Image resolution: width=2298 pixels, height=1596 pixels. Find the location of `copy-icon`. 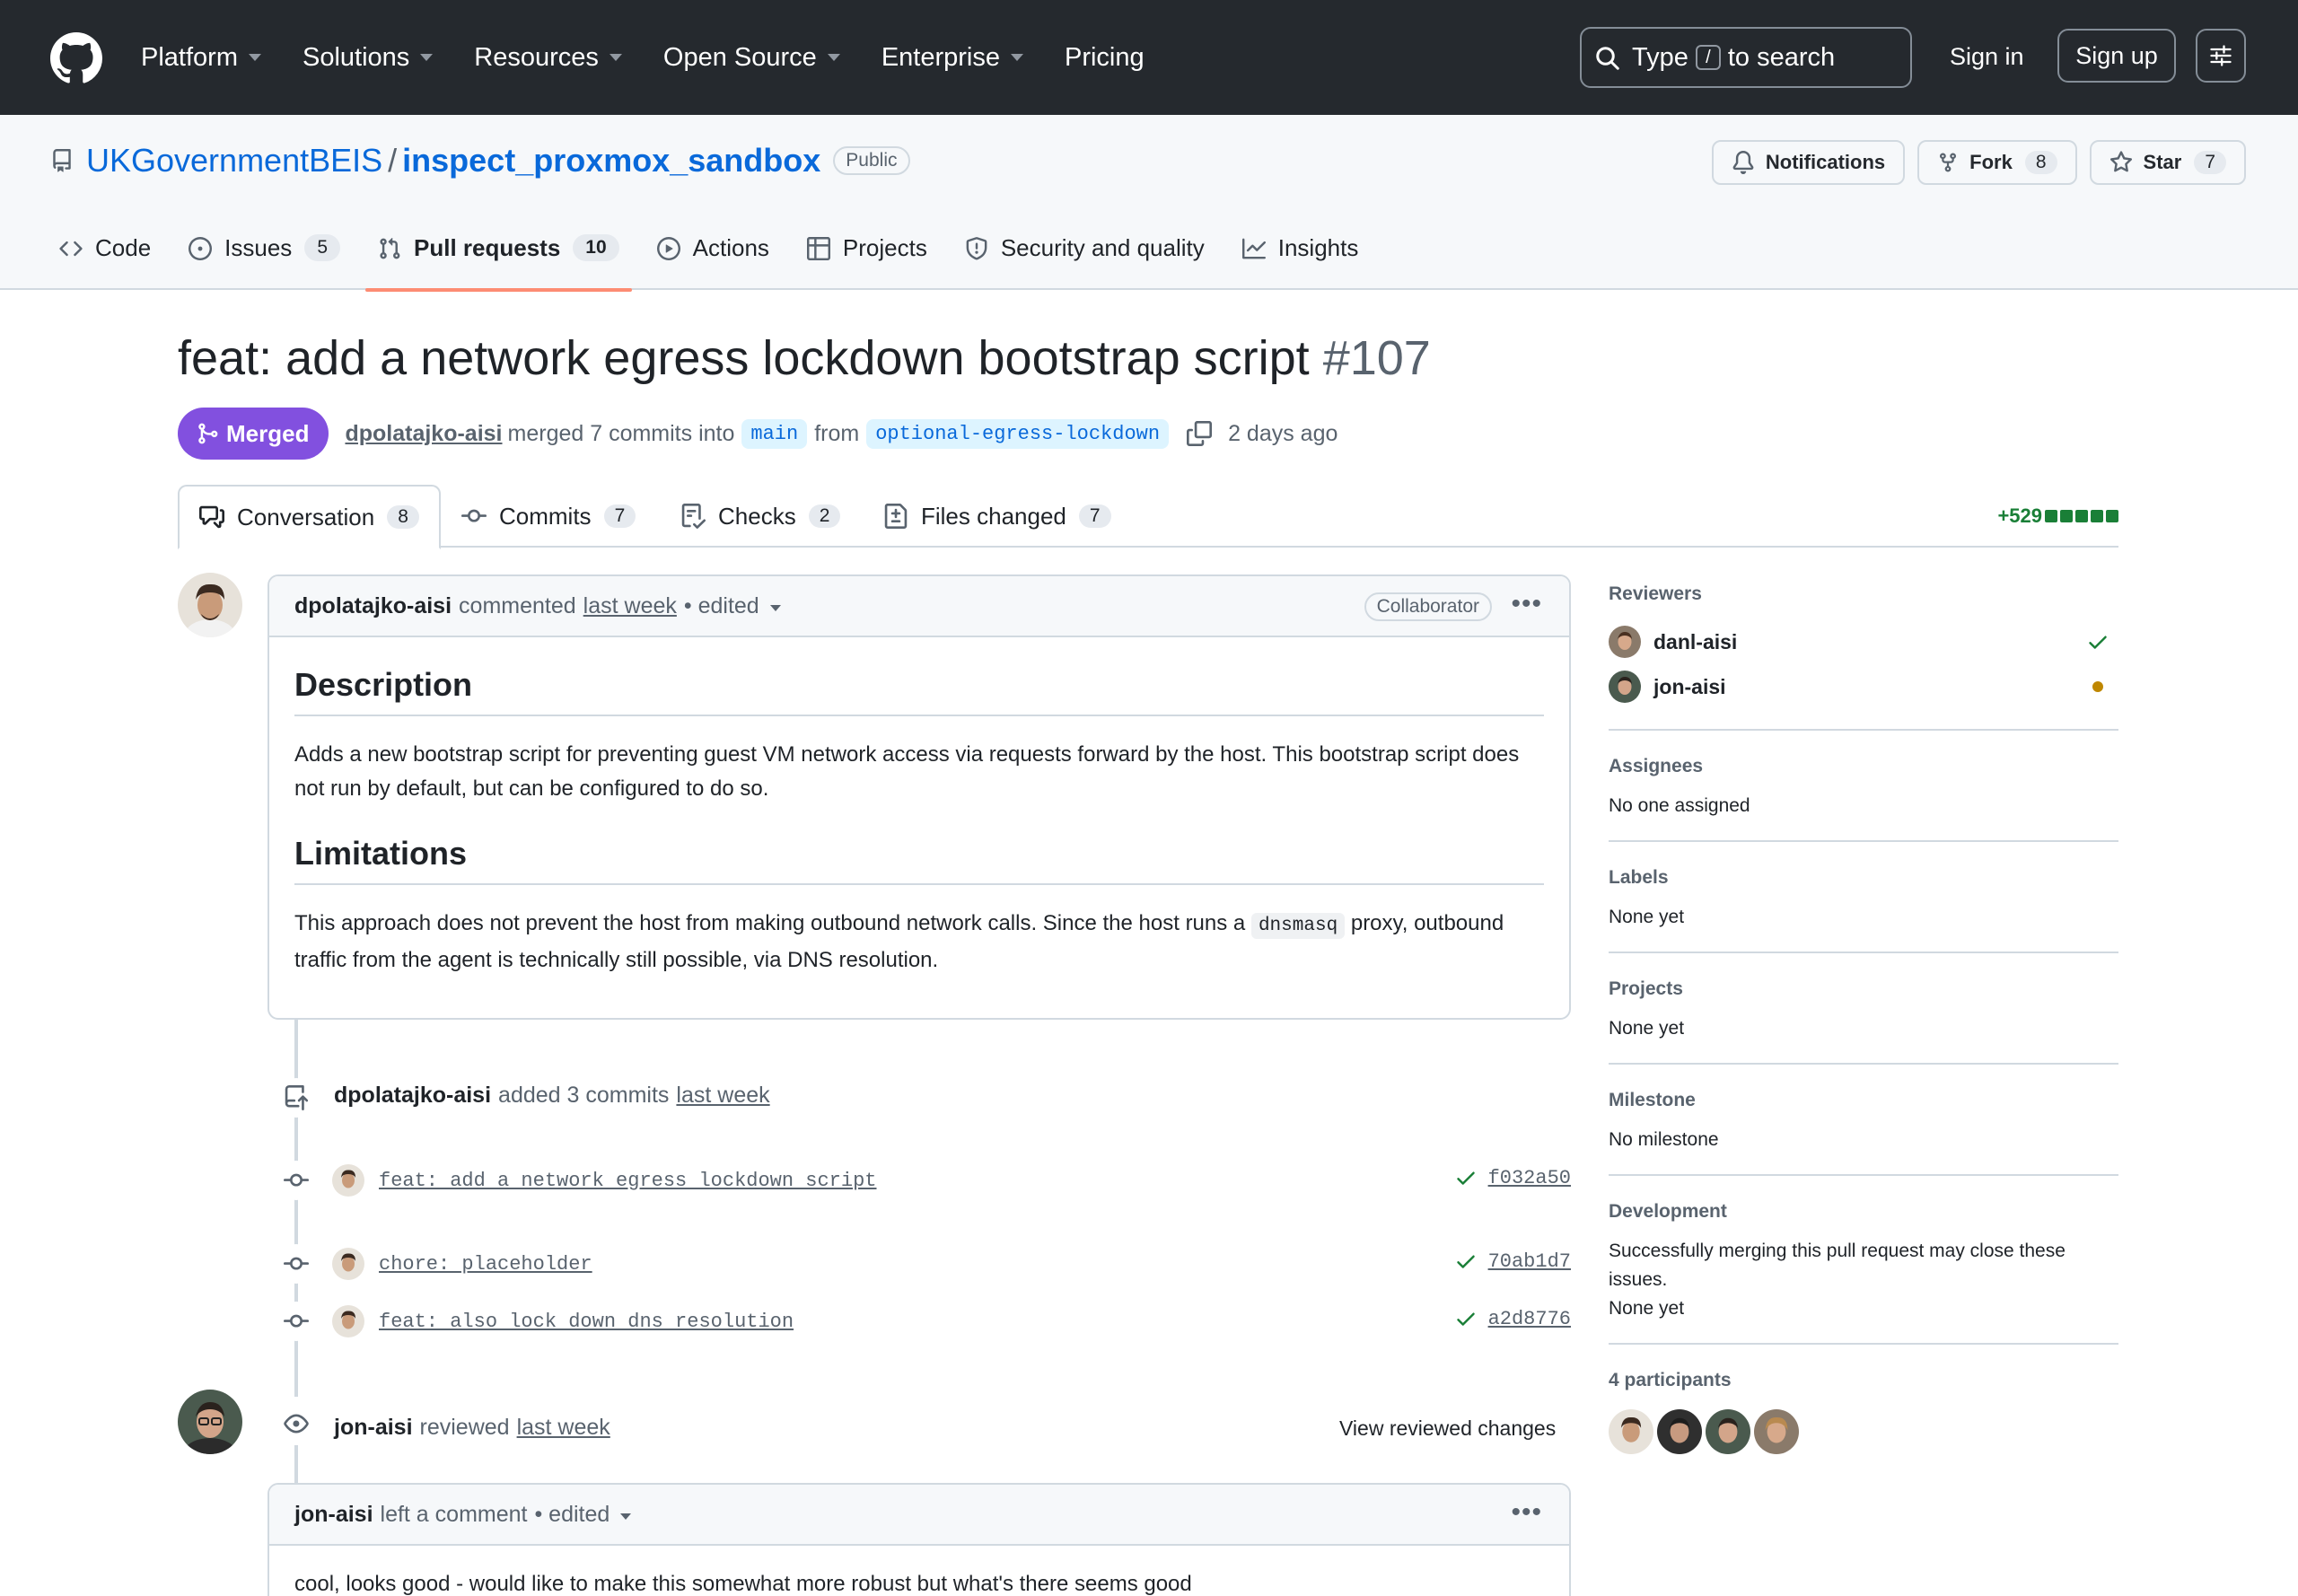

copy-icon is located at coordinates (1200, 433).